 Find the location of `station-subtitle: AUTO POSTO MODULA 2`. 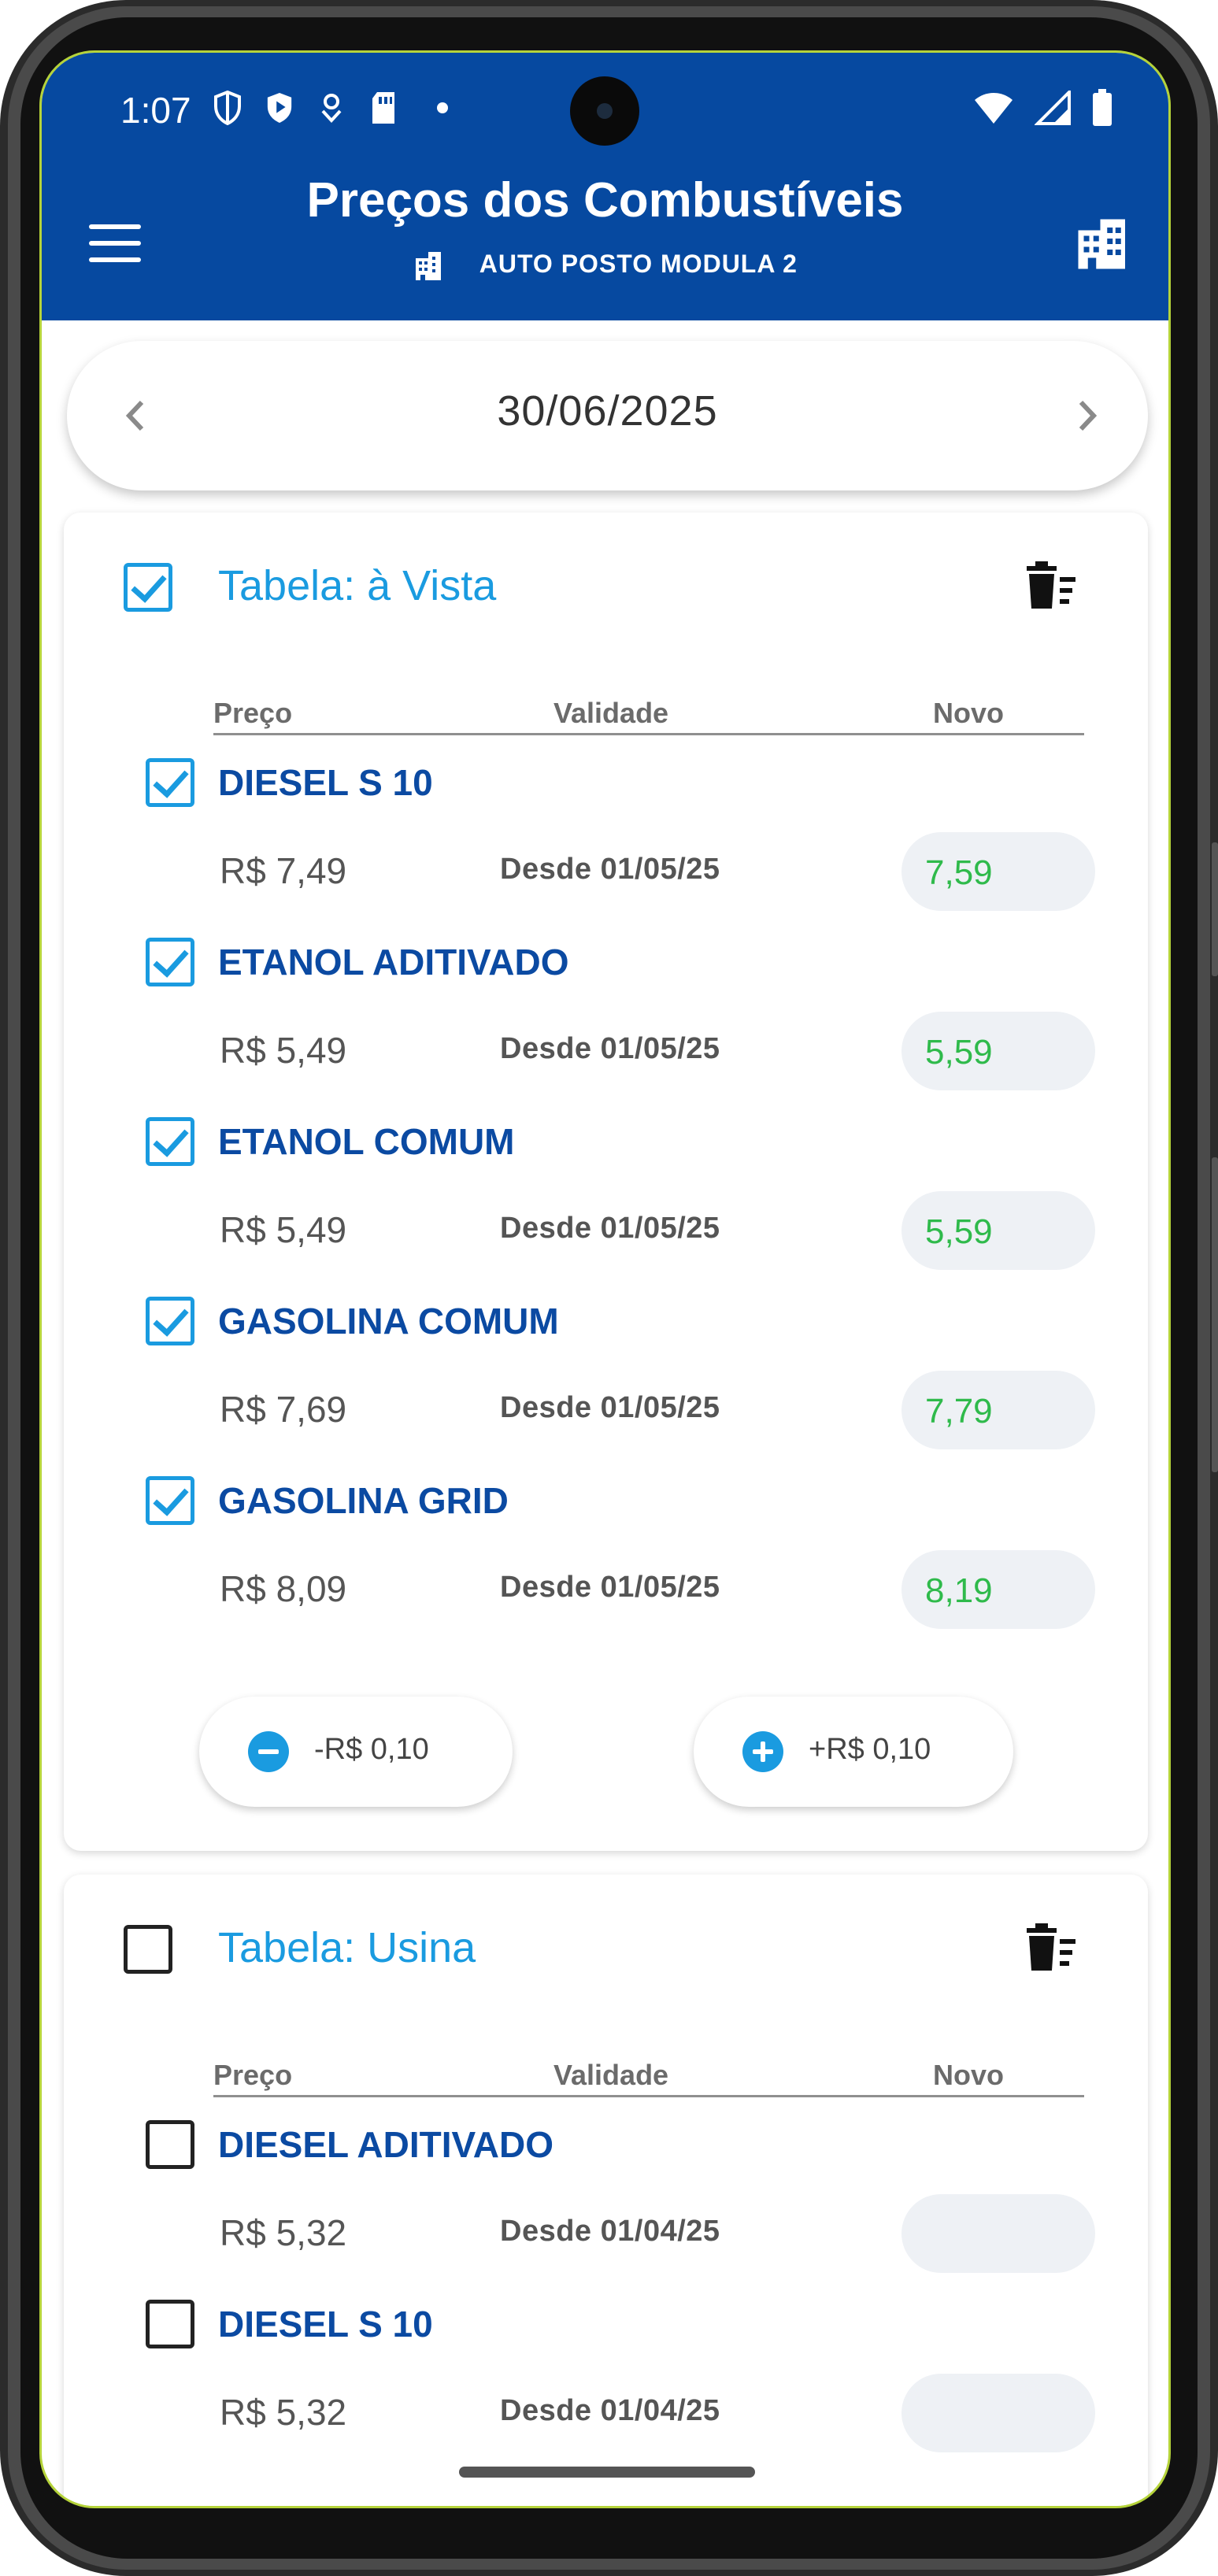

station-subtitle: AUTO POSTO MODULA 2 is located at coordinates (605, 266).